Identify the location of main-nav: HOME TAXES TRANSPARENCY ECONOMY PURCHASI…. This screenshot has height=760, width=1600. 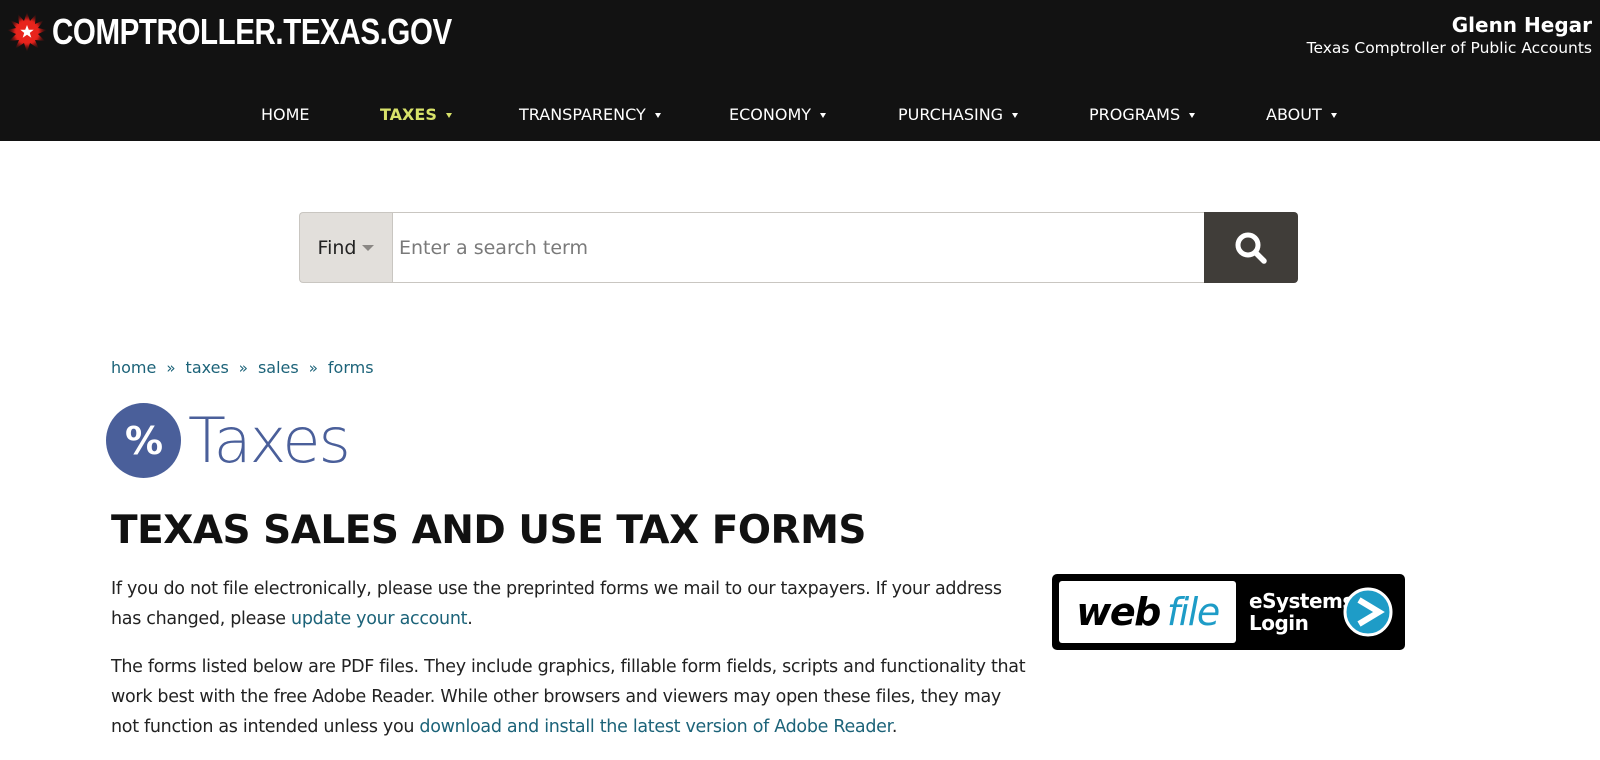
(800, 115).